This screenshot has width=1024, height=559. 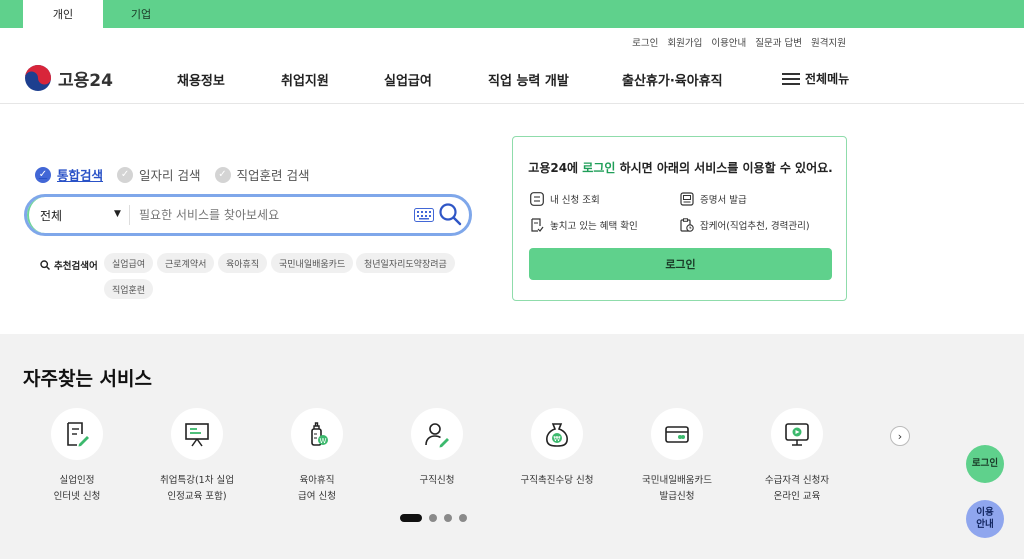 What do you see at coordinates (129, 289) in the screenshot?
I see `keyword-chip: 직업훈련` at bounding box center [129, 289].